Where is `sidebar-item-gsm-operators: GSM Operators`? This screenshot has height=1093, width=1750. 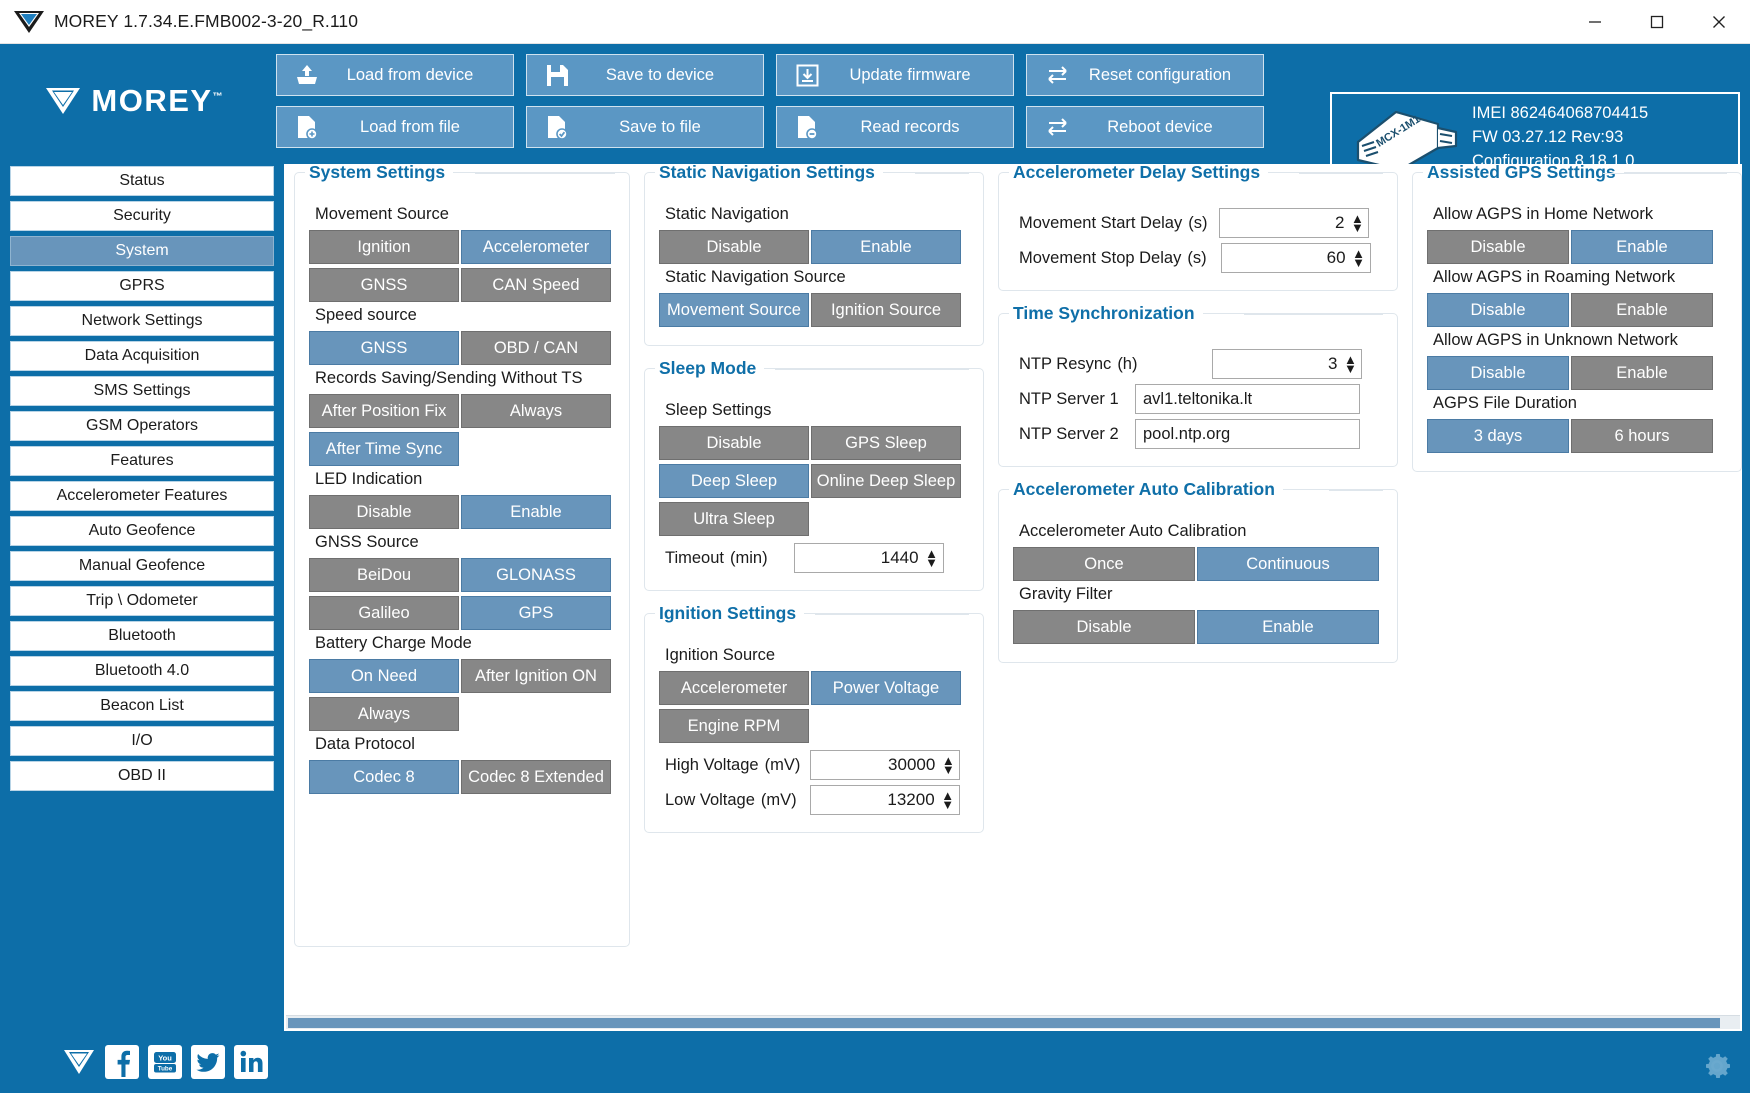 sidebar-item-gsm-operators: GSM Operators is located at coordinates (142, 426).